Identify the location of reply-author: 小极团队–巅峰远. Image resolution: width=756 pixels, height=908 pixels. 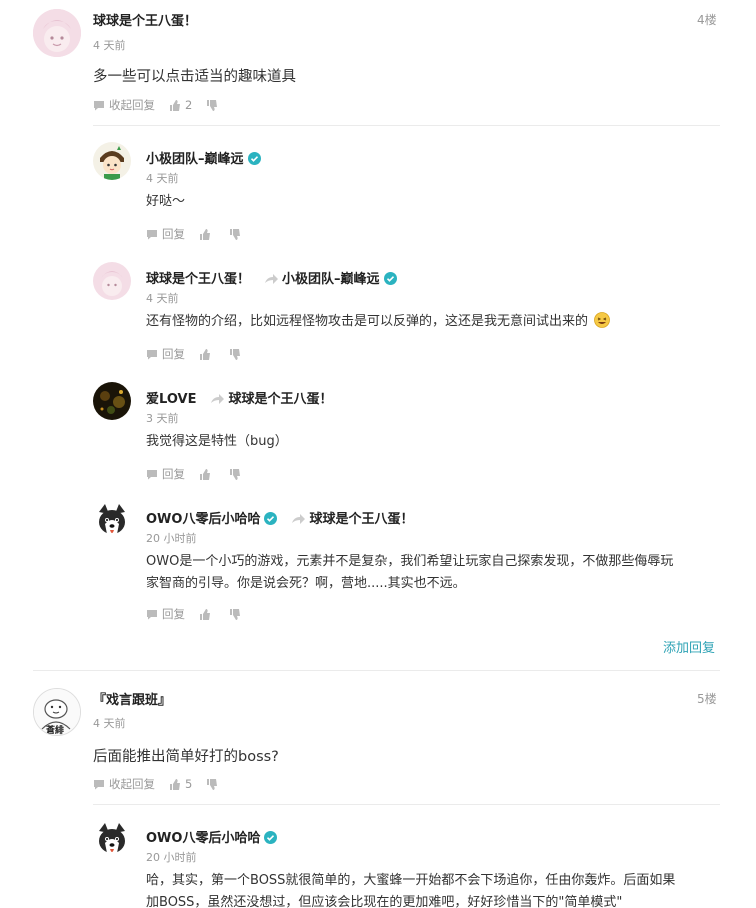
(203, 157).